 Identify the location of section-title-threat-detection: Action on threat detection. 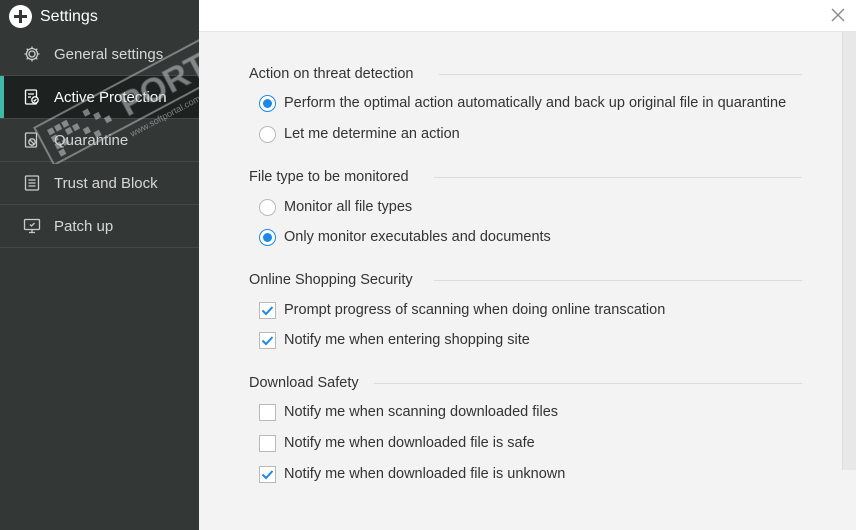
(526, 74).